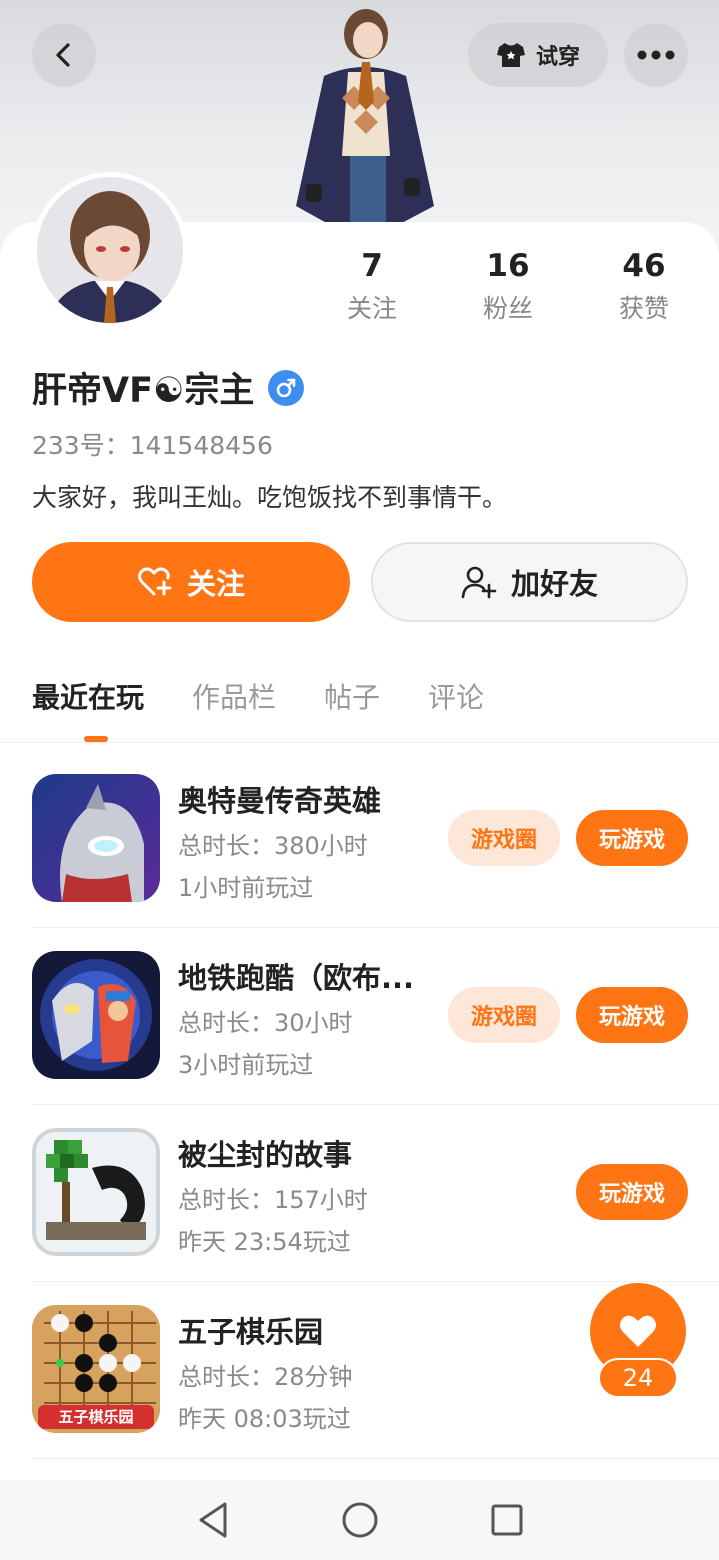  I want to click on follow-label: 关注, so click(215, 584).